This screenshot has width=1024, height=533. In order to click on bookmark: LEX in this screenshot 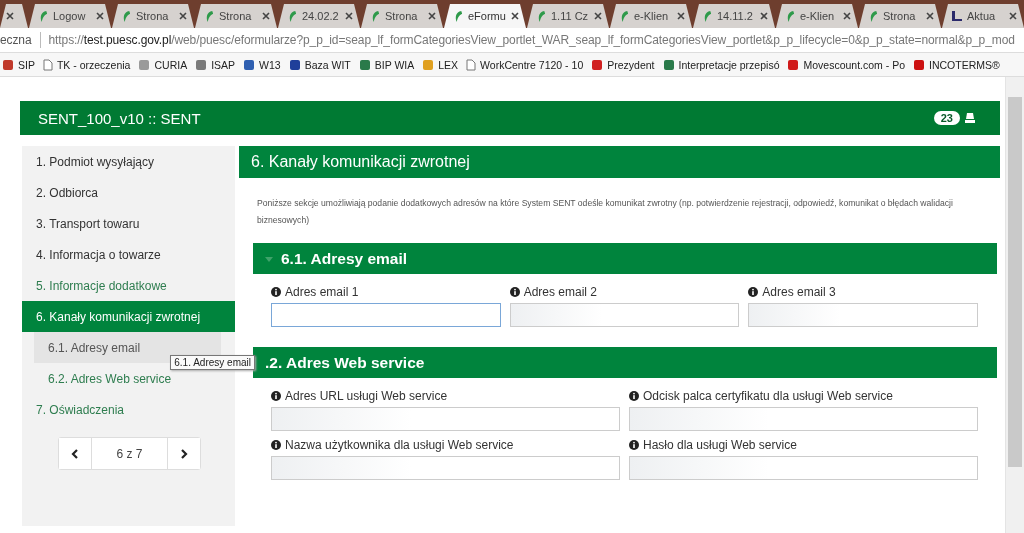, I will do `click(440, 64)`.